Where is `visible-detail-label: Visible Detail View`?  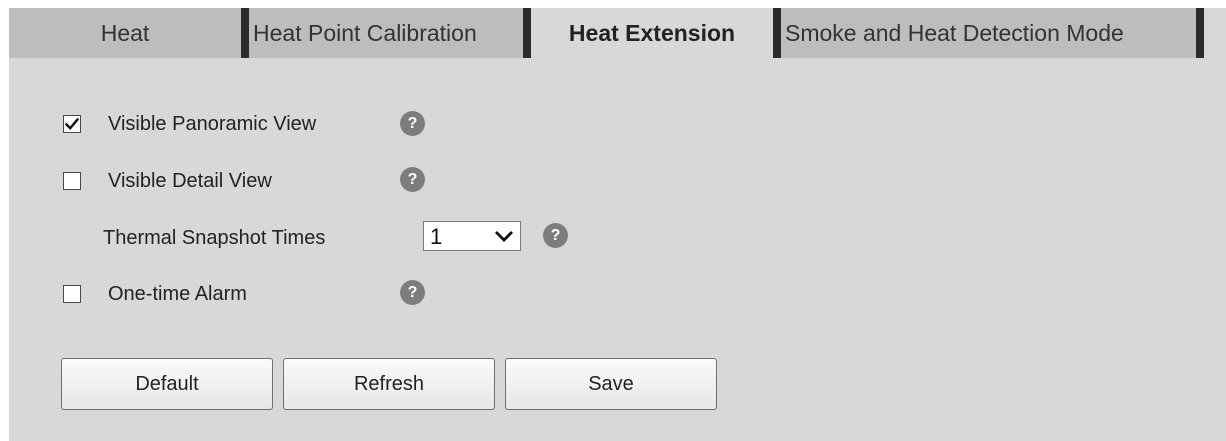 visible-detail-label: Visible Detail View is located at coordinates (190, 181).